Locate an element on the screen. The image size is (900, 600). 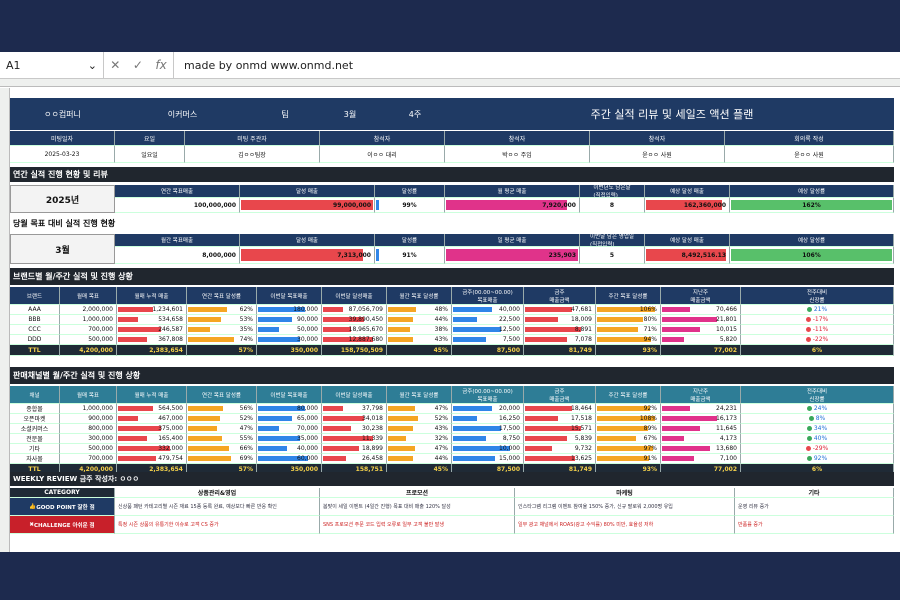
channel-cell: 20,000 is located at coordinates (488, 409).